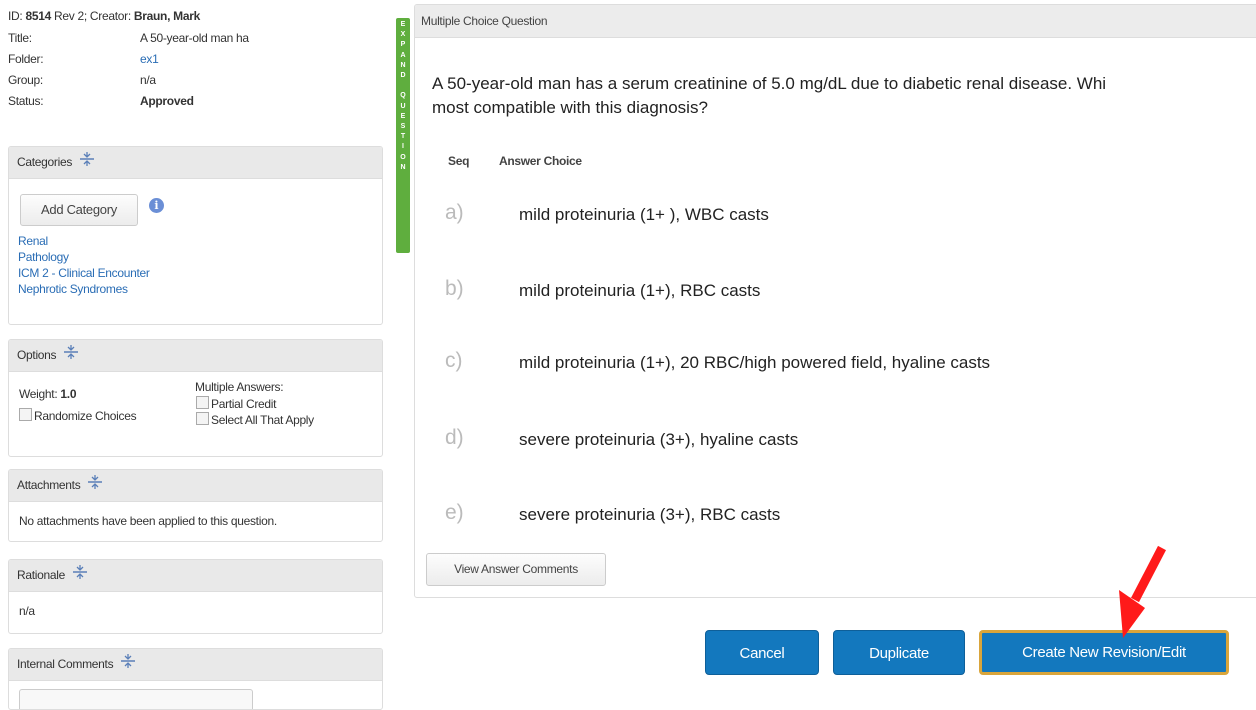 This screenshot has height=710, width=1256. Describe the element at coordinates (650, 514) in the screenshot. I see `choice-text: severe proteinuria (3+), RBC casts` at that location.